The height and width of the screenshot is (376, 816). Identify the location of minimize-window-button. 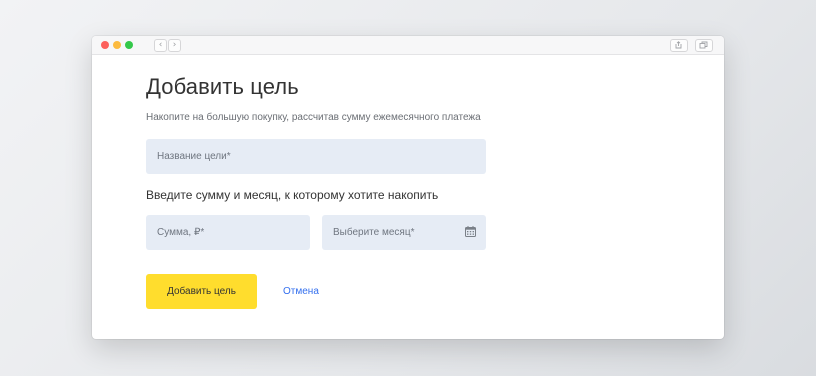
(117, 45).